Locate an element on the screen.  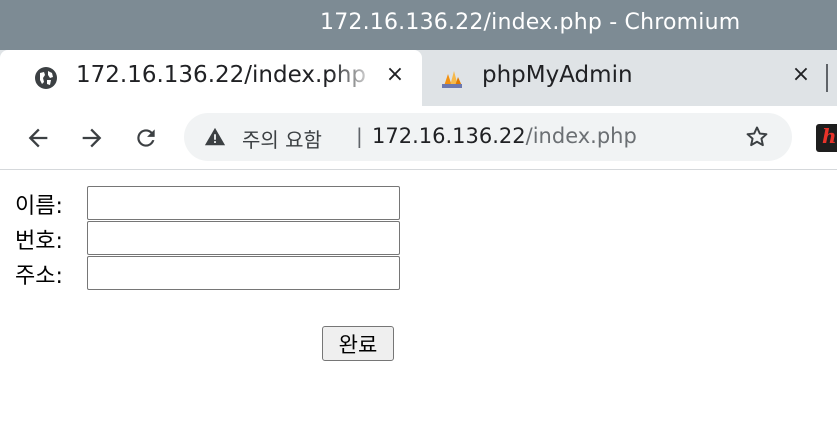
globe-icon is located at coordinates (46, 78).